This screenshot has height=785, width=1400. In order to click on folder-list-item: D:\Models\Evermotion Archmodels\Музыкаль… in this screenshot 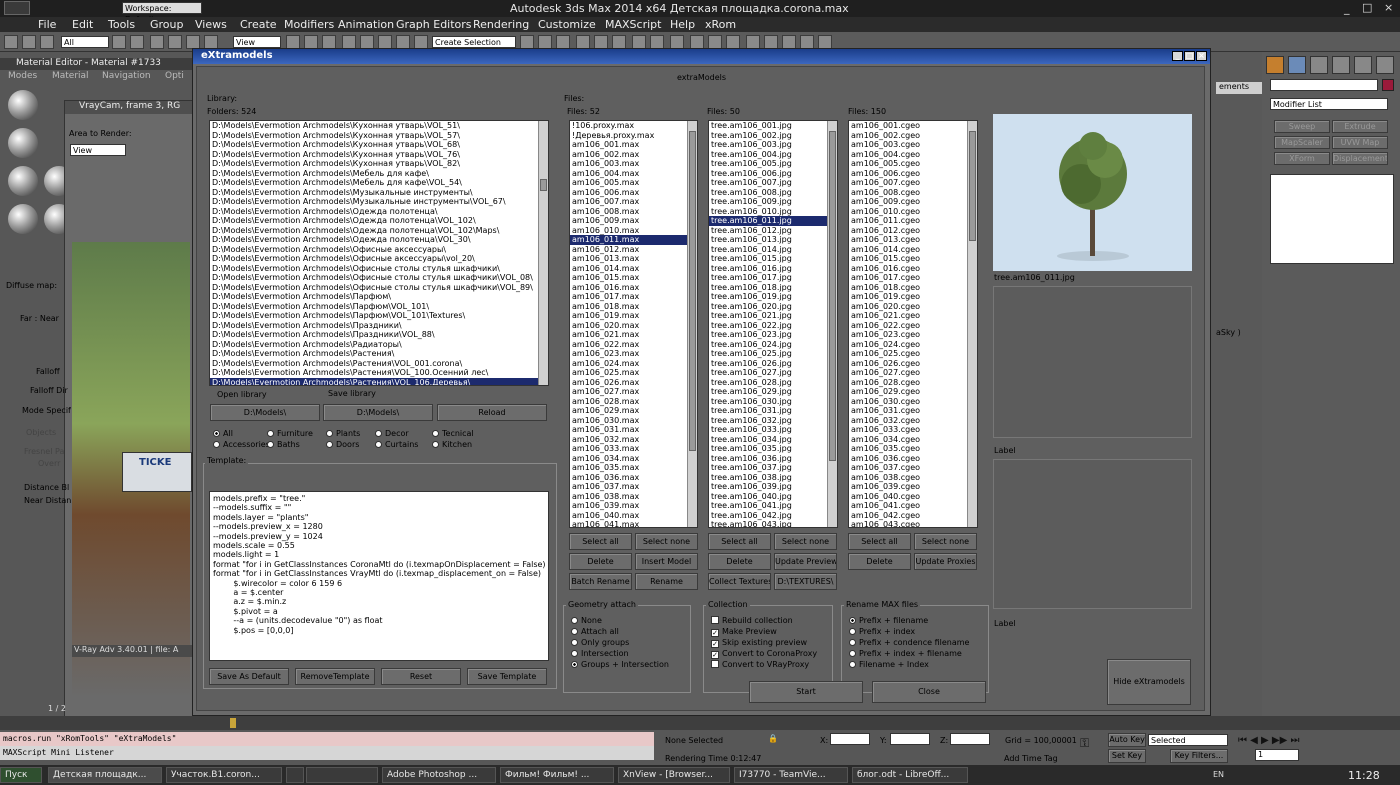, I will do `click(379, 193)`.